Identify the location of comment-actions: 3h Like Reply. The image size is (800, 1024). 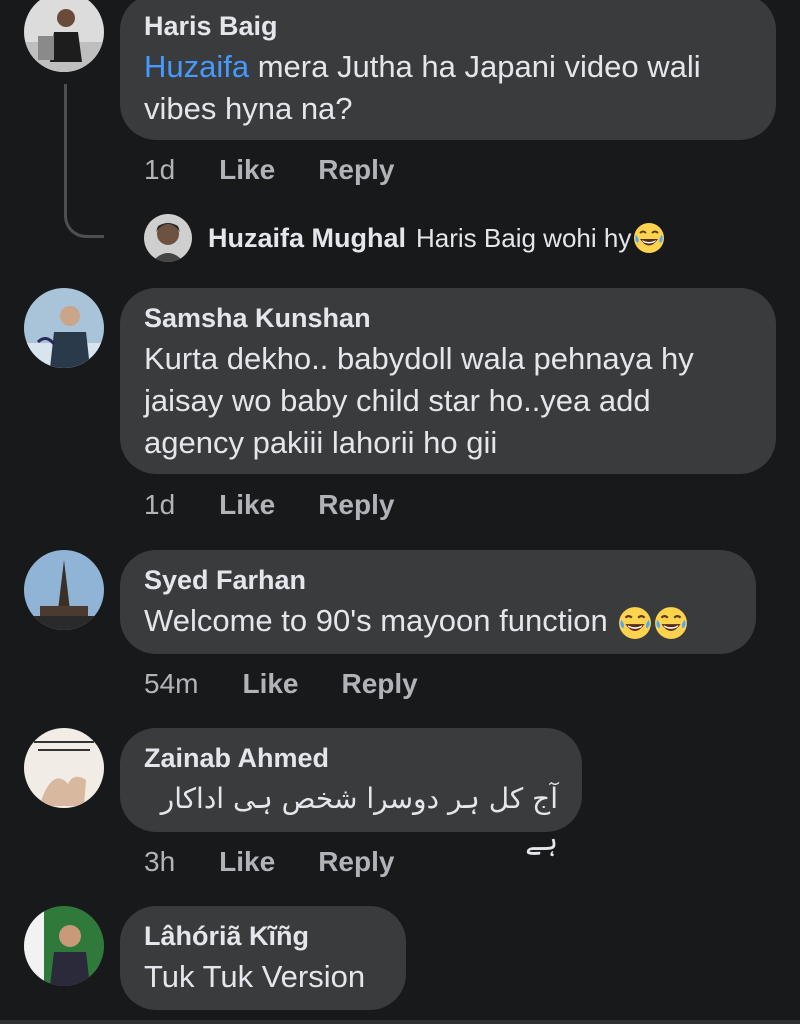
(269, 862).